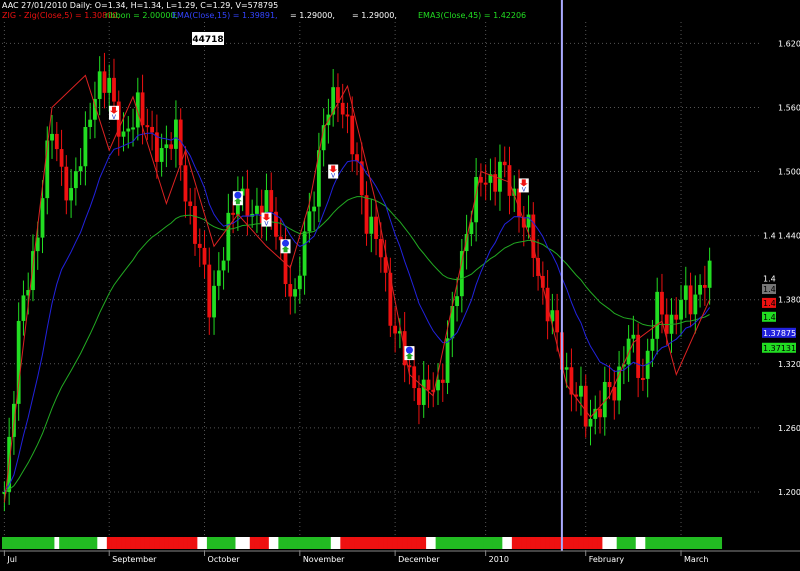  What do you see at coordinates (333, 172) in the screenshot?
I see `sell-signal-icon: V` at bounding box center [333, 172].